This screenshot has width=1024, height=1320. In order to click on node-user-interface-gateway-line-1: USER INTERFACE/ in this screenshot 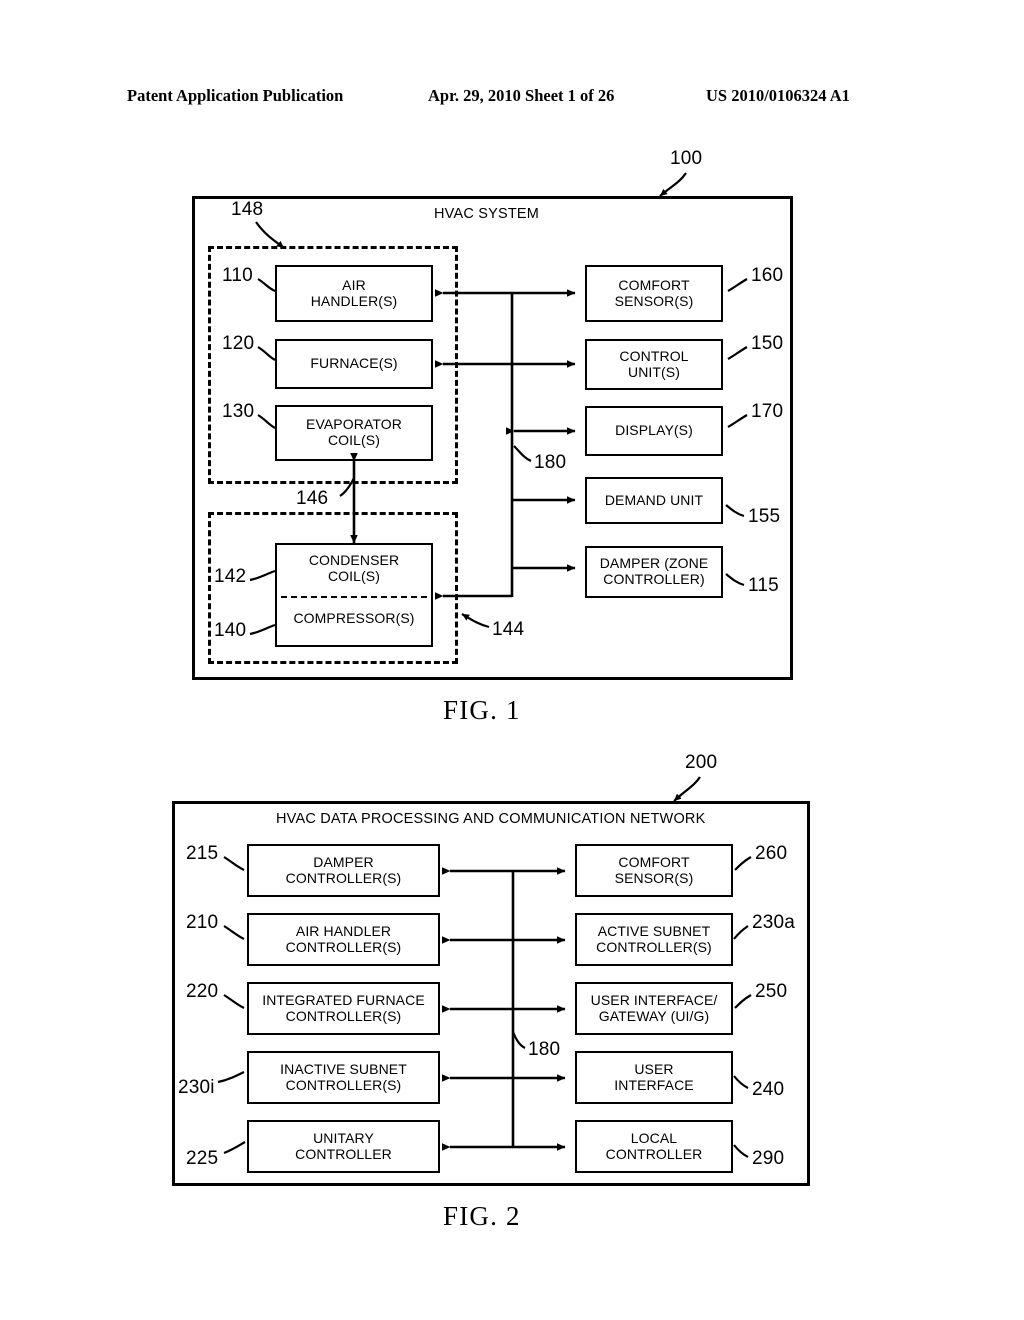, I will do `click(654, 999)`.